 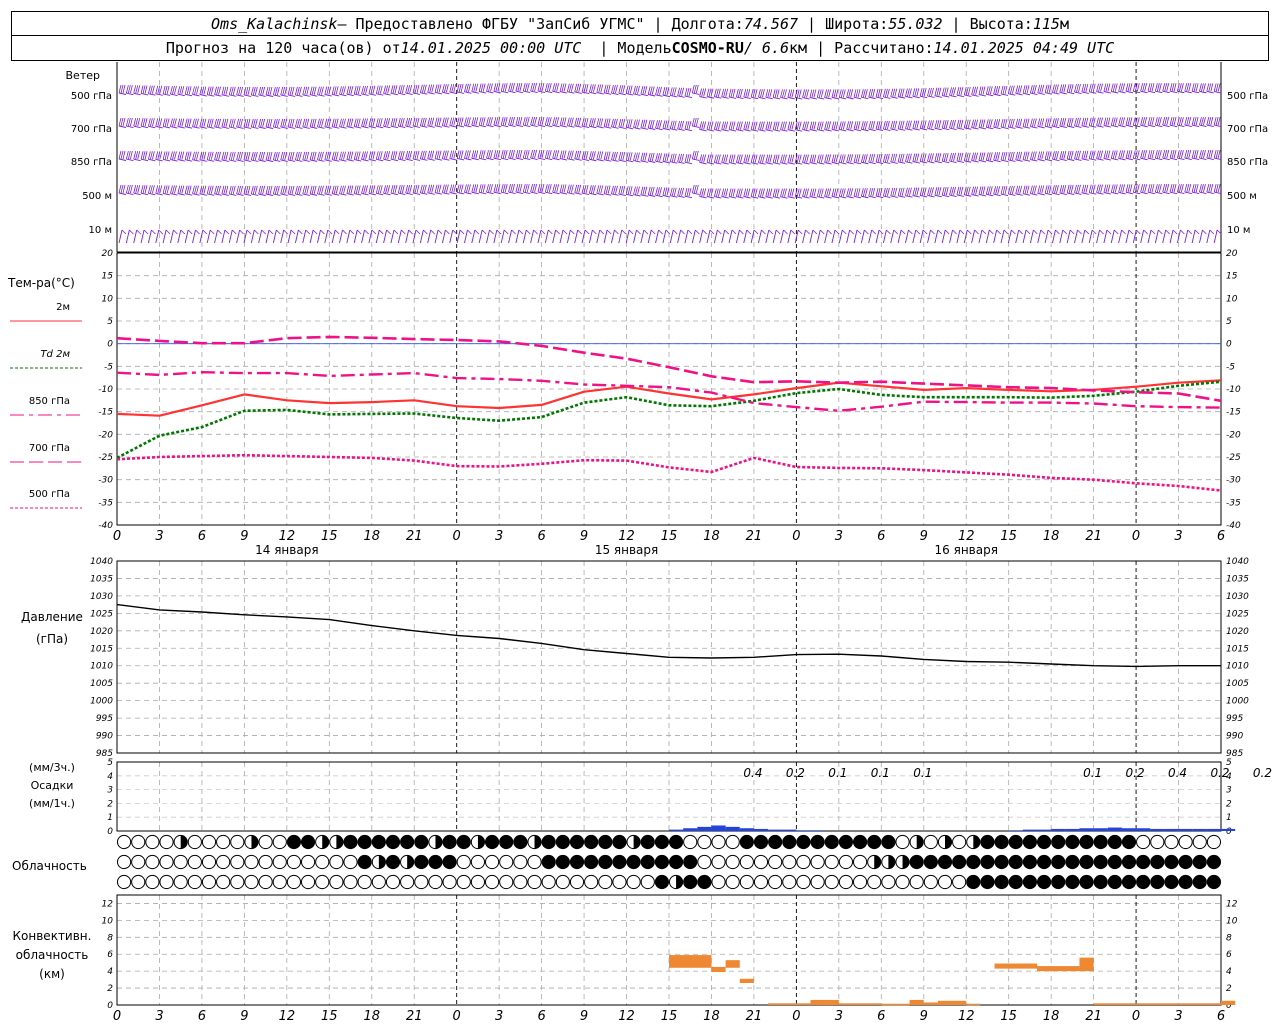 What do you see at coordinates (1237, 579) in the screenshot?
I see `pressure-ytick-right: 1035` at bounding box center [1237, 579].